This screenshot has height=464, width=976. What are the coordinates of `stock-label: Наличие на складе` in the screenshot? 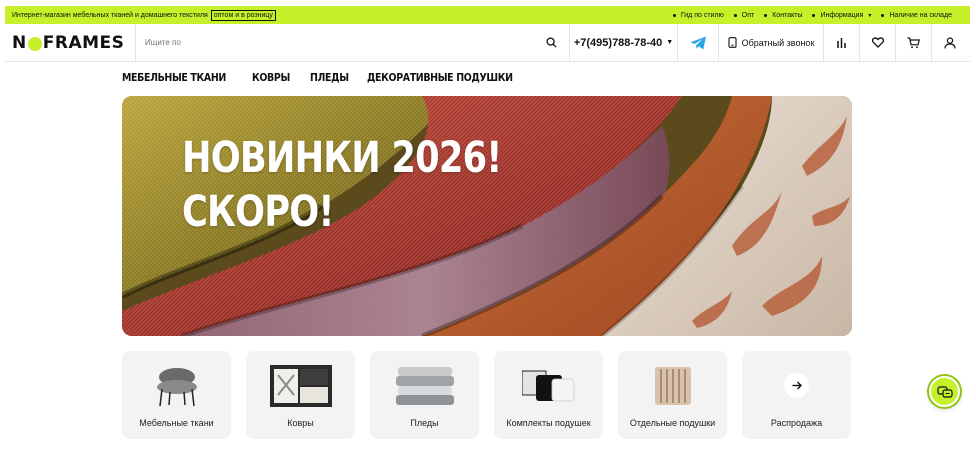 It's located at (920, 15).